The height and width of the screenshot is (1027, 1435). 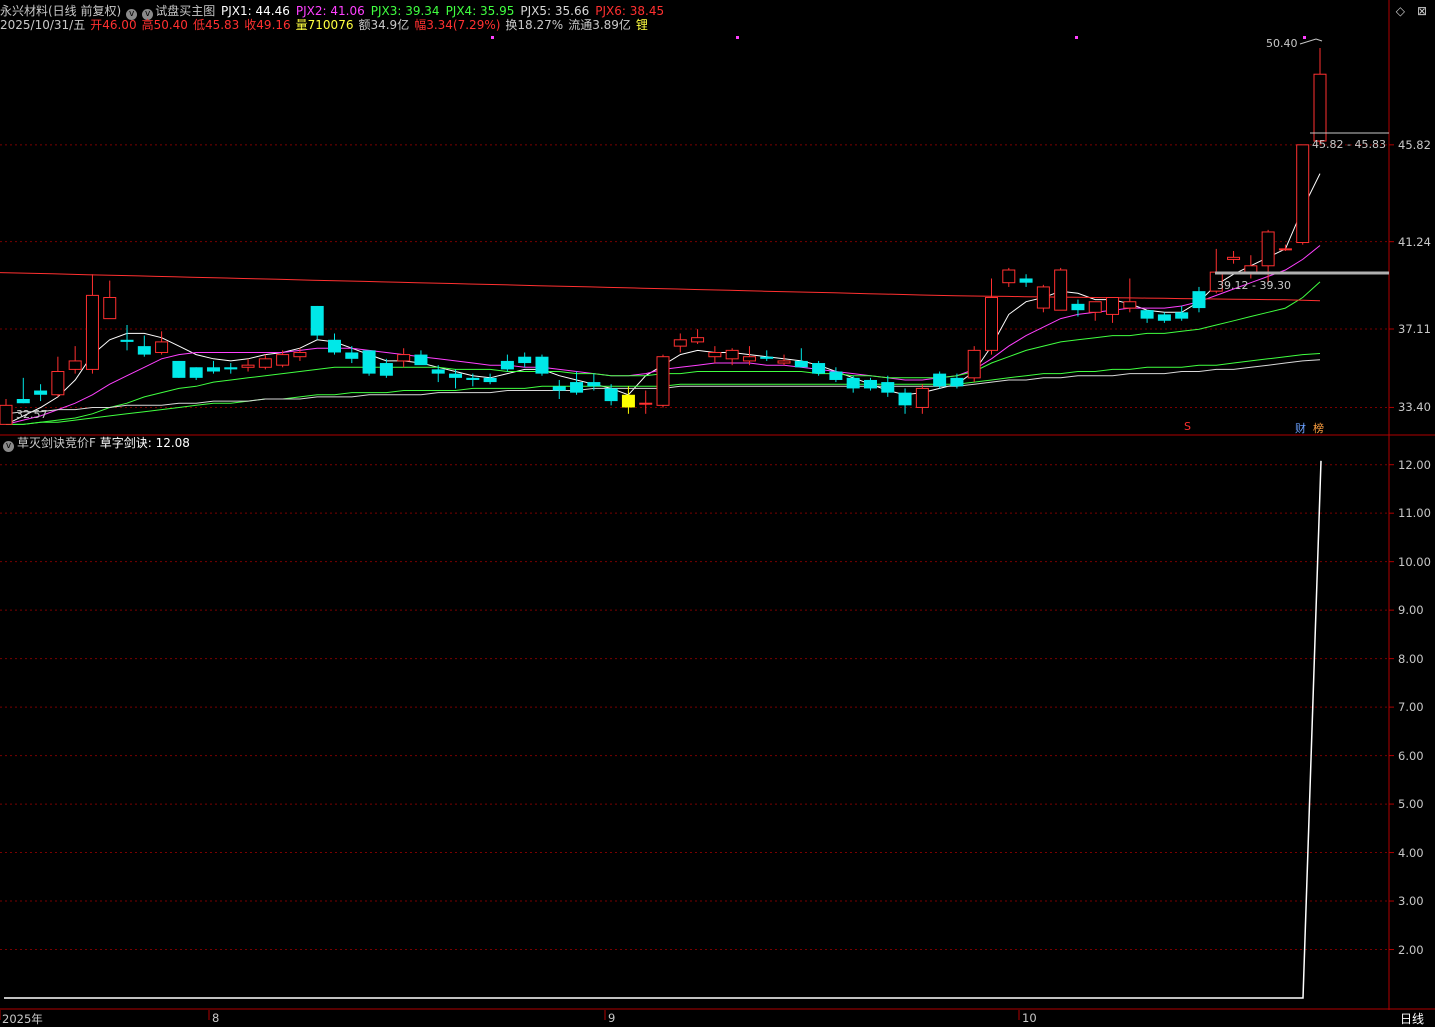 What do you see at coordinates (1411, 804) in the screenshot?
I see `sub-tick-label: 5.00` at bounding box center [1411, 804].